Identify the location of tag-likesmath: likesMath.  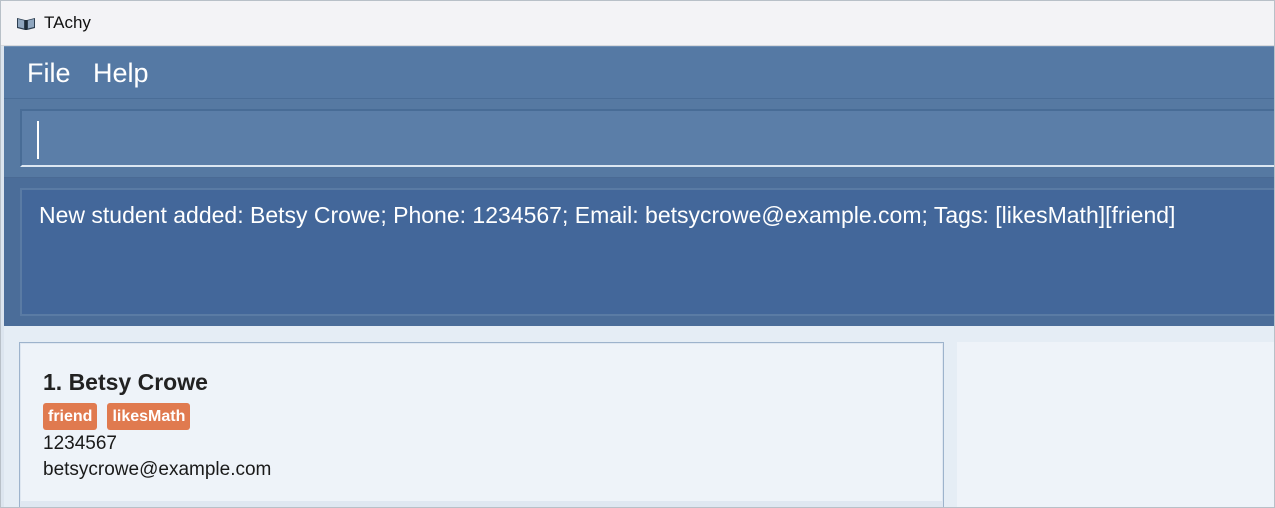
(149, 416).